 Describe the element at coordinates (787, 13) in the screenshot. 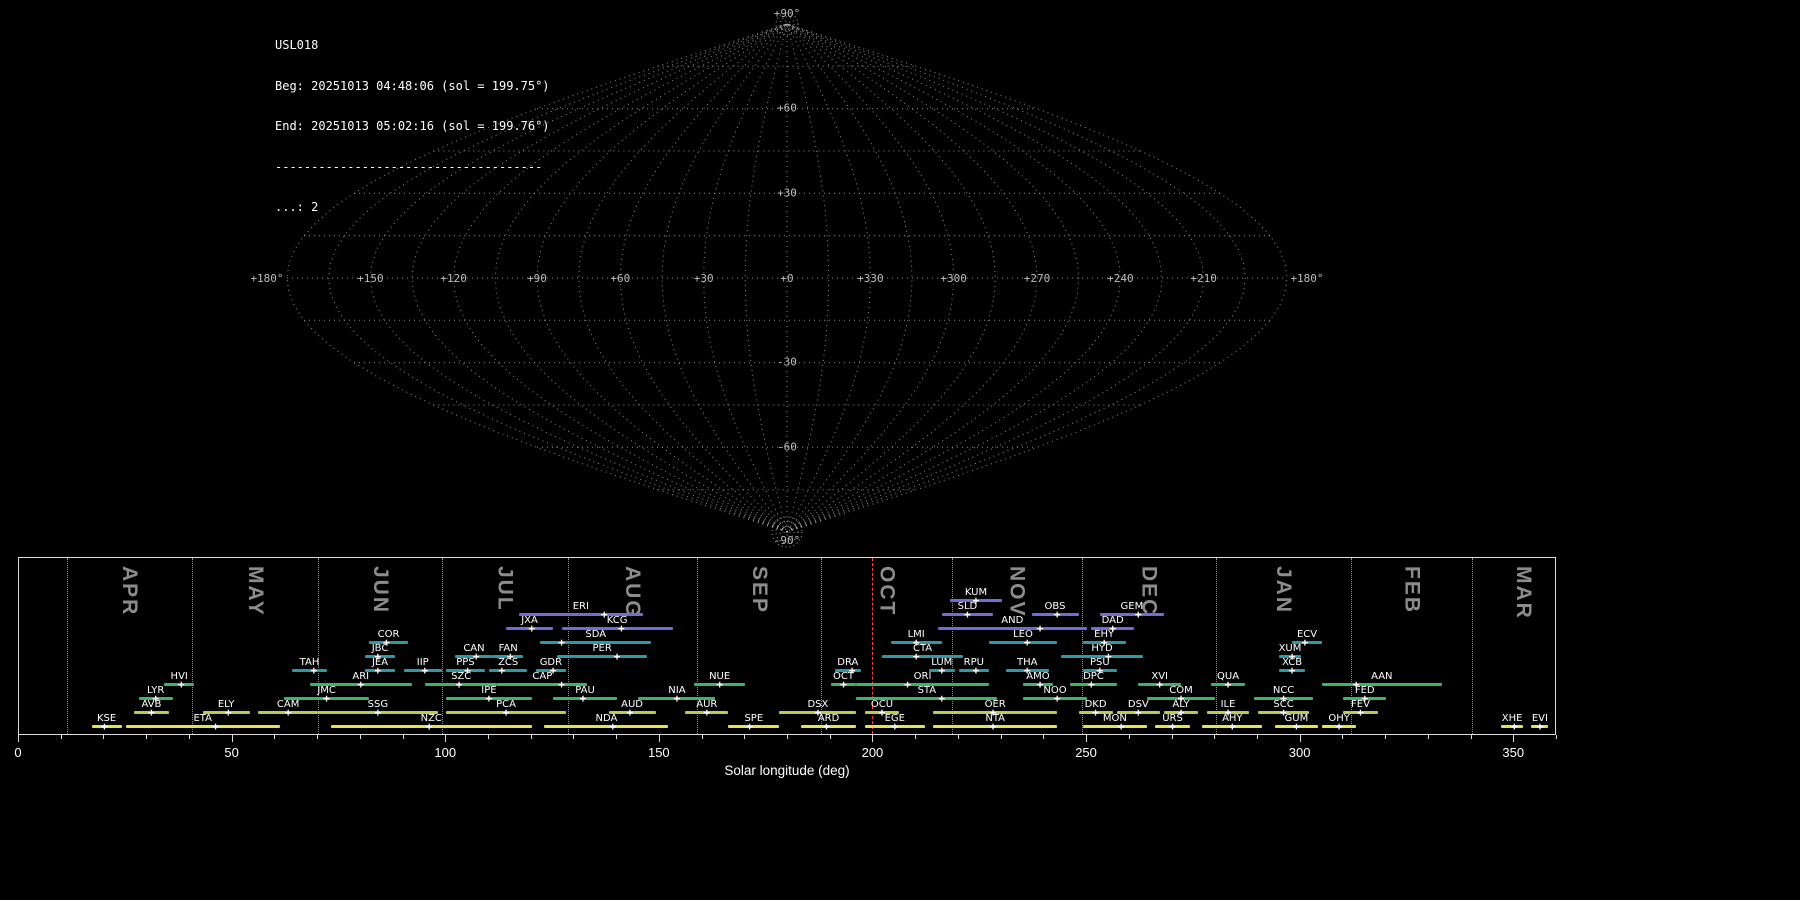

I see `latitude-label: +90°` at that location.